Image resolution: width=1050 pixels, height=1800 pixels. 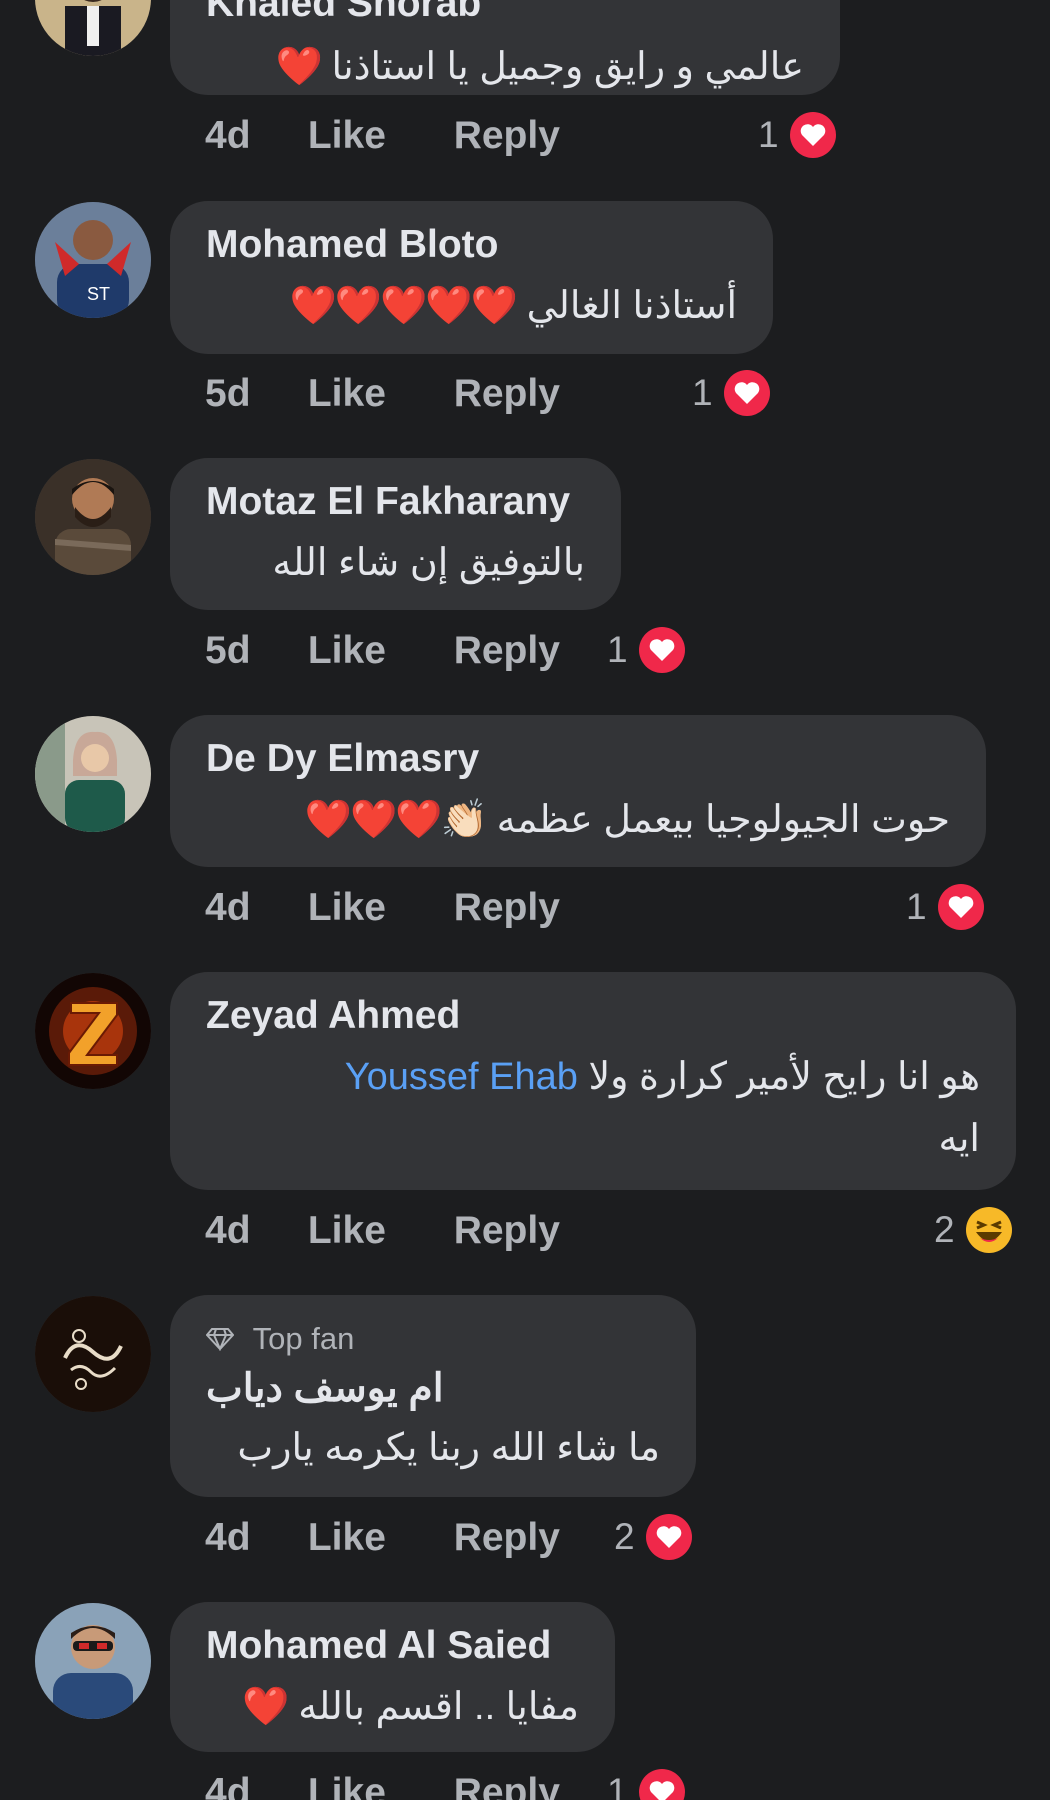 I want to click on top-fan-label: Top fan, so click(x=303, y=1338).